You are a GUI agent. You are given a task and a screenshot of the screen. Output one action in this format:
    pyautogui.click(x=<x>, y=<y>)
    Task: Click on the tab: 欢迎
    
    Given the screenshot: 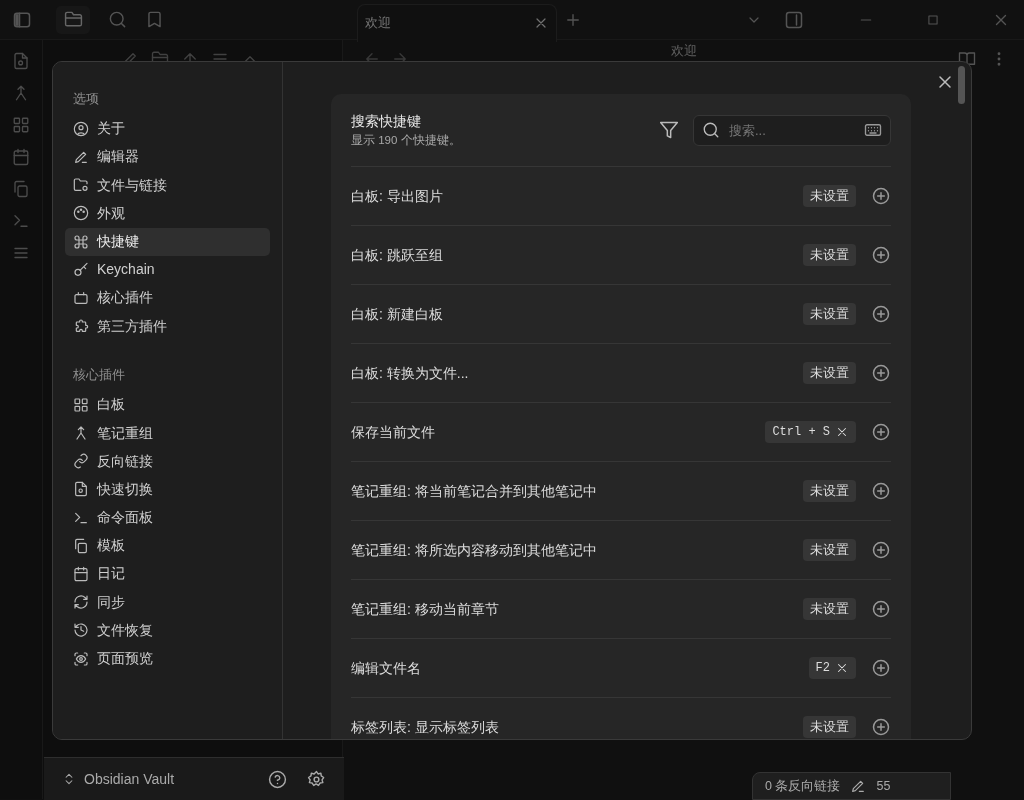 What is the action you would take?
    pyautogui.click(x=457, y=22)
    